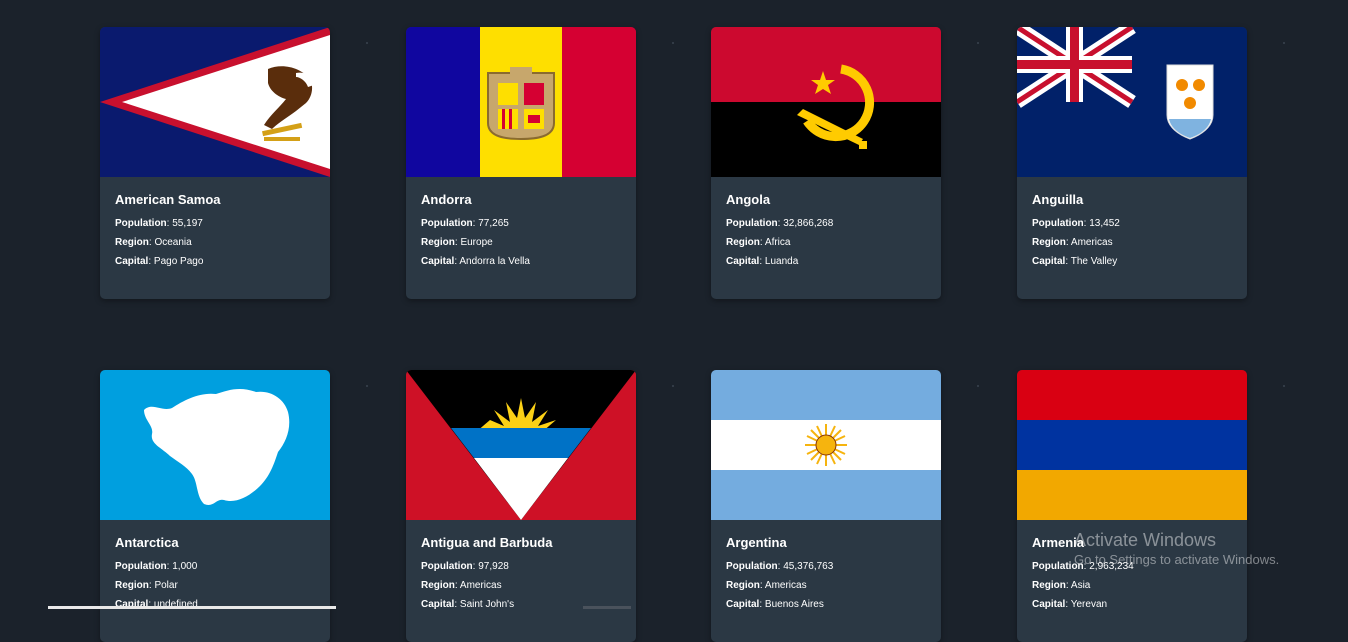  Describe the element at coordinates (1134, 261) in the screenshot. I see `capital-row: Capital: The Valley` at that location.